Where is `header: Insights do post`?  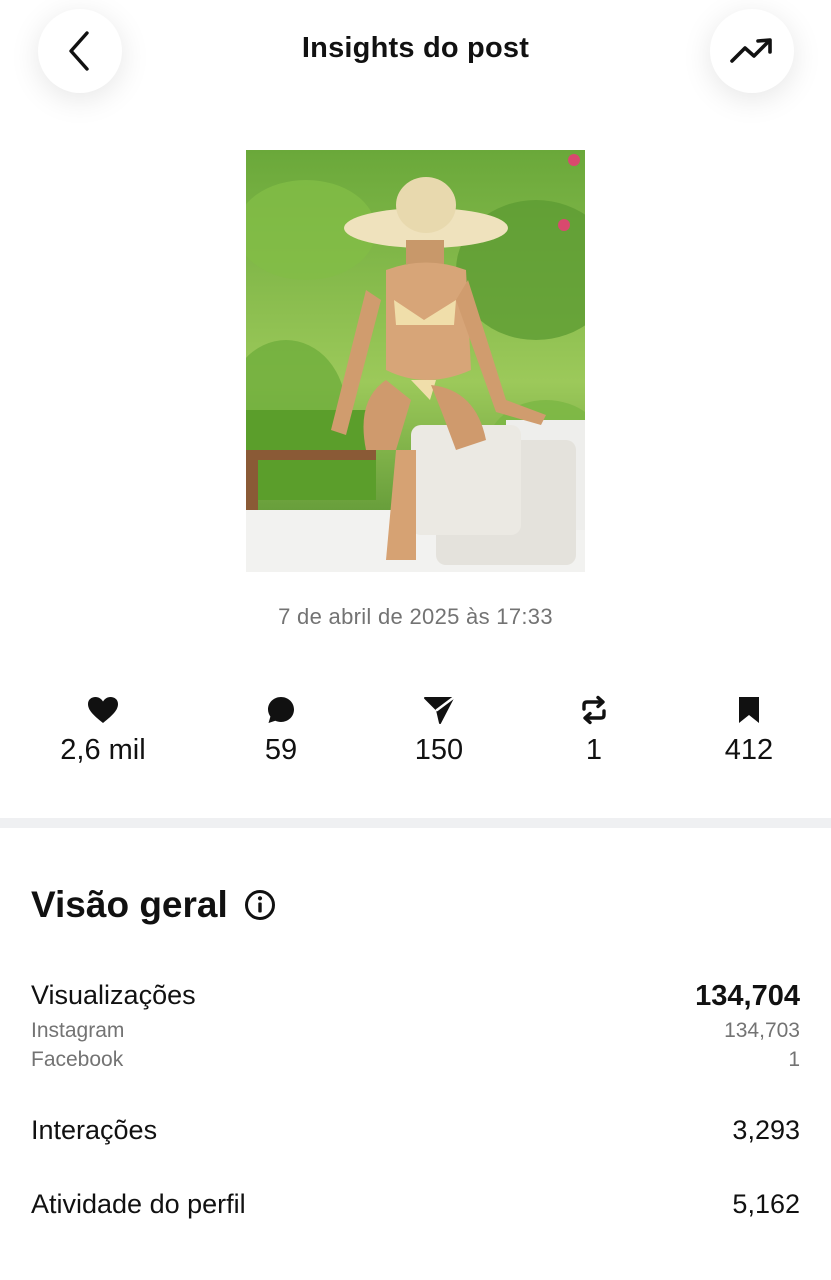 header: Insights do post is located at coordinates (415, 55).